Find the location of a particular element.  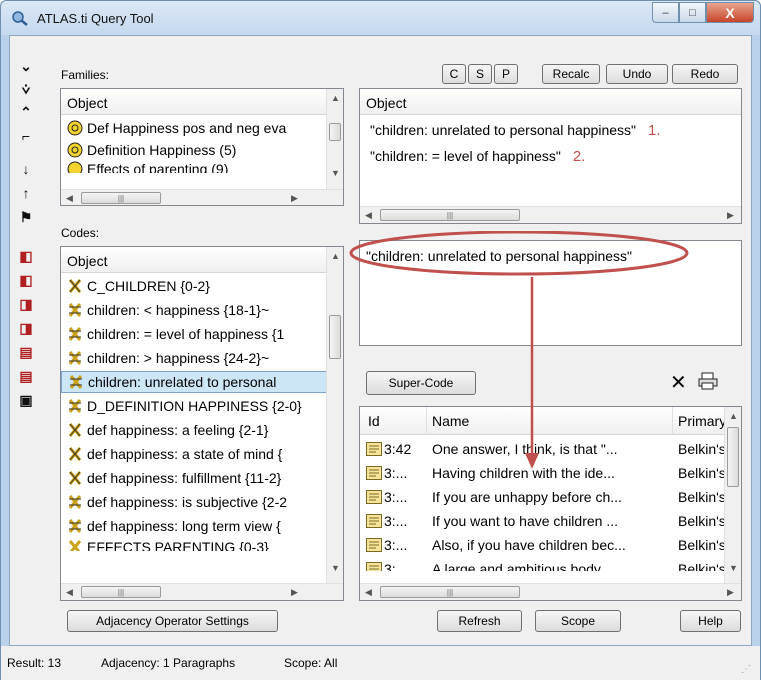

resize-grip-icon: ⋰ is located at coordinates (746, 669).